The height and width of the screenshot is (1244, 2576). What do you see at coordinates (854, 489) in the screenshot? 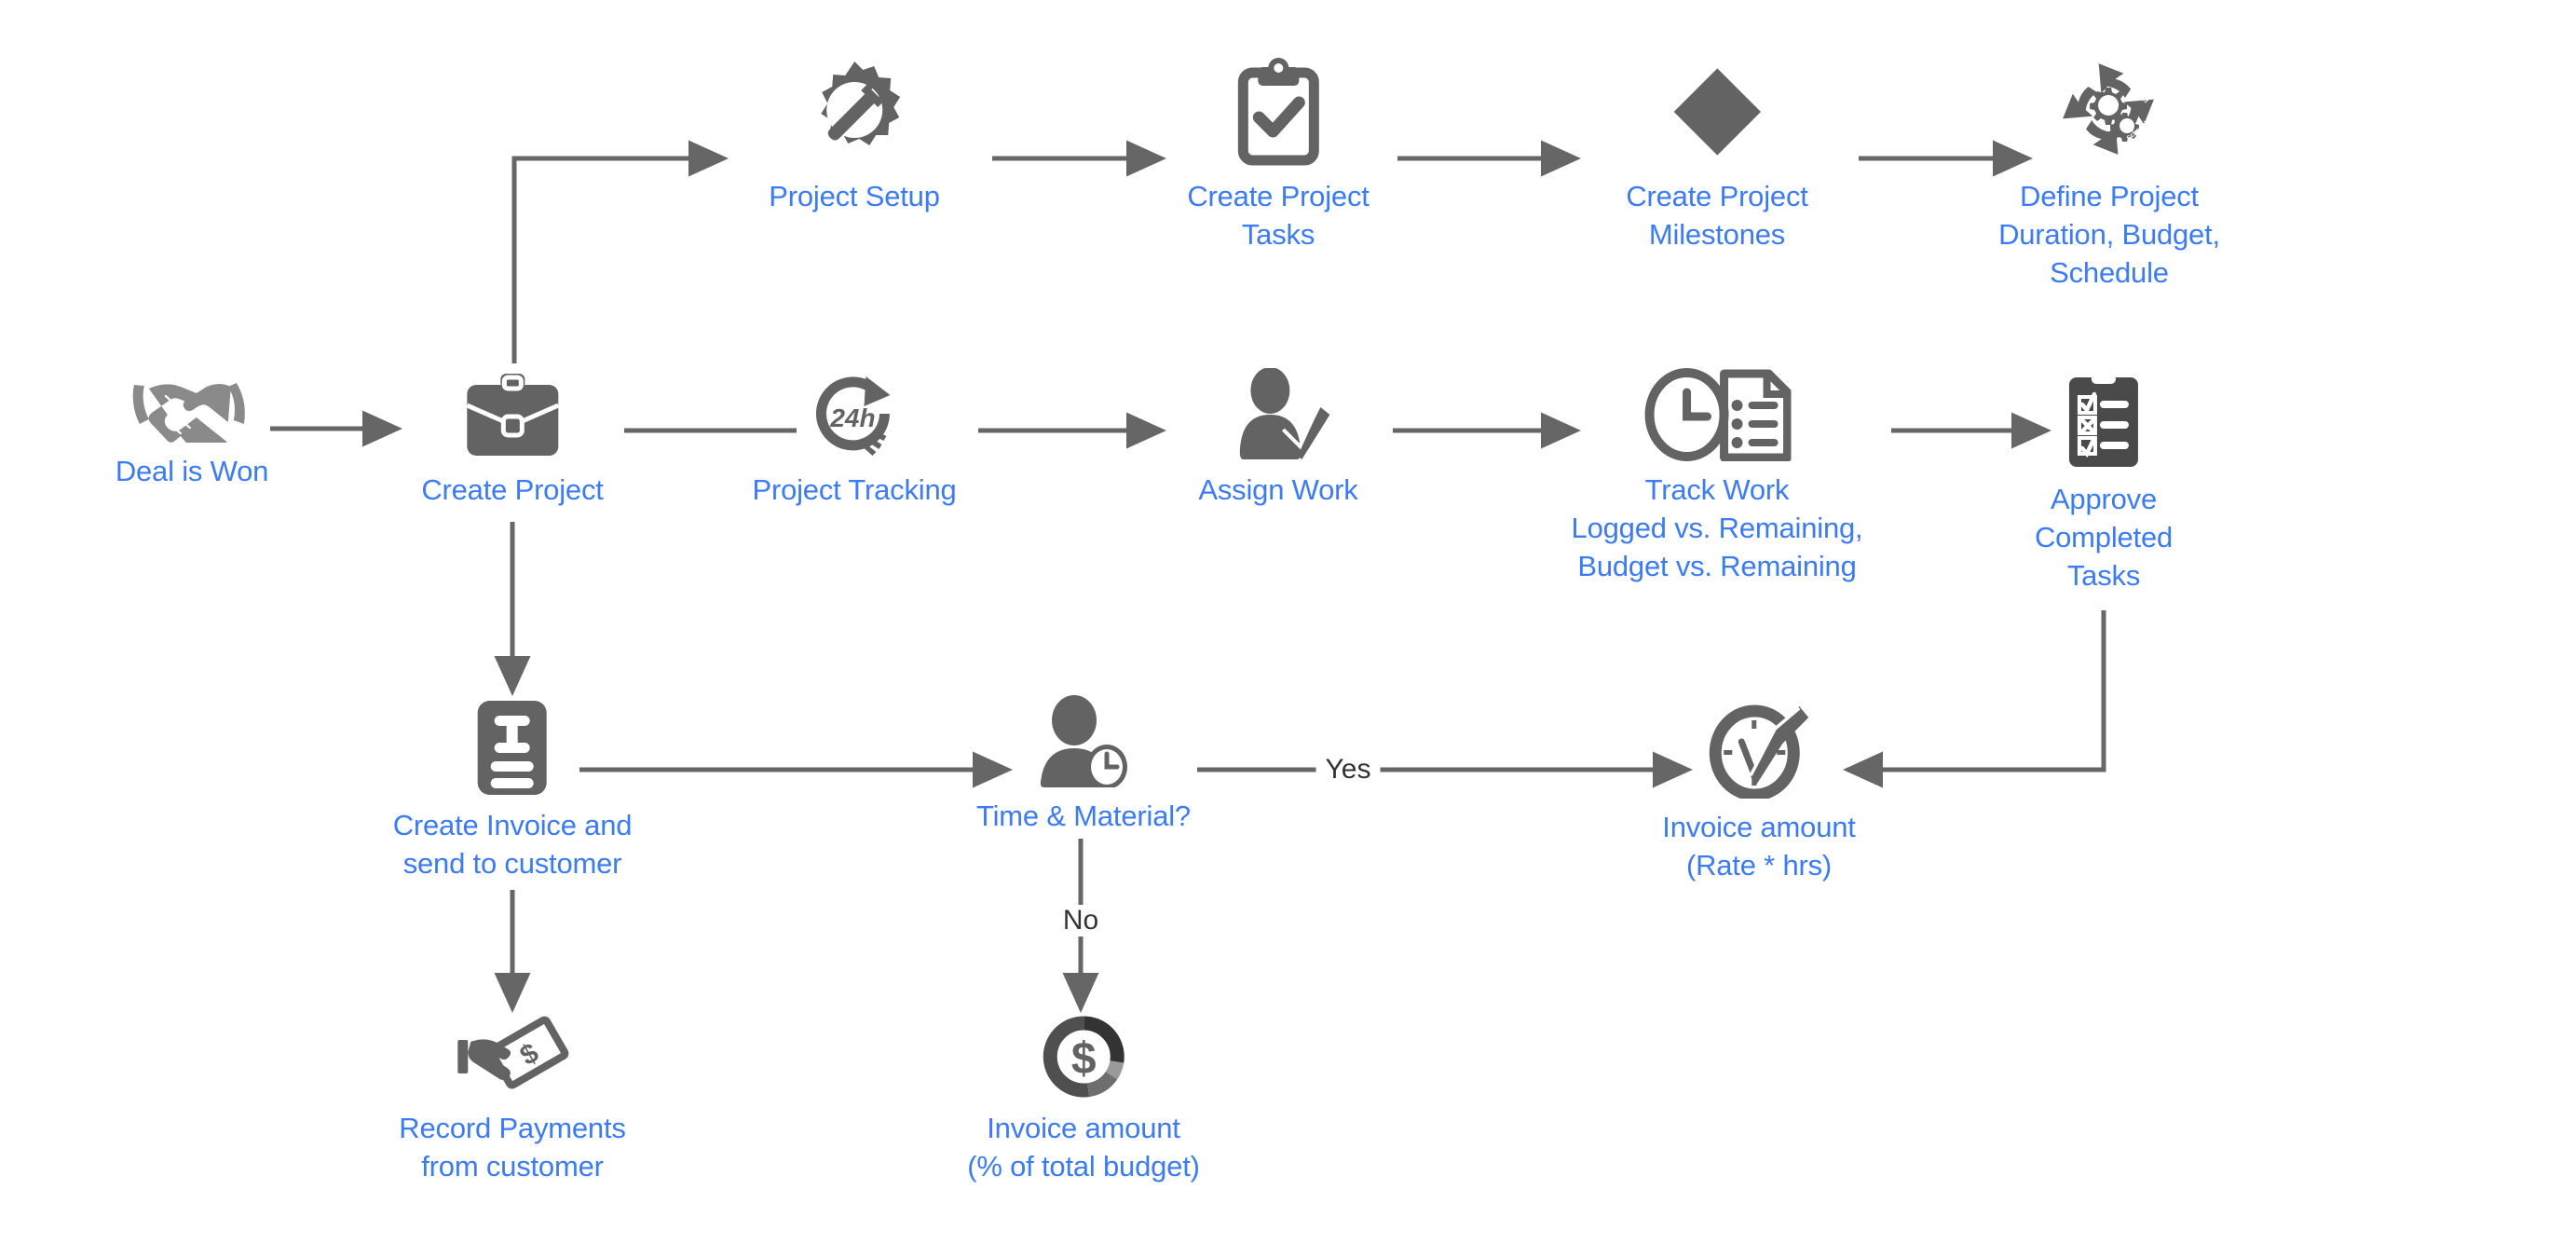
I see `node-label-project-tracking: Project Tracking` at bounding box center [854, 489].